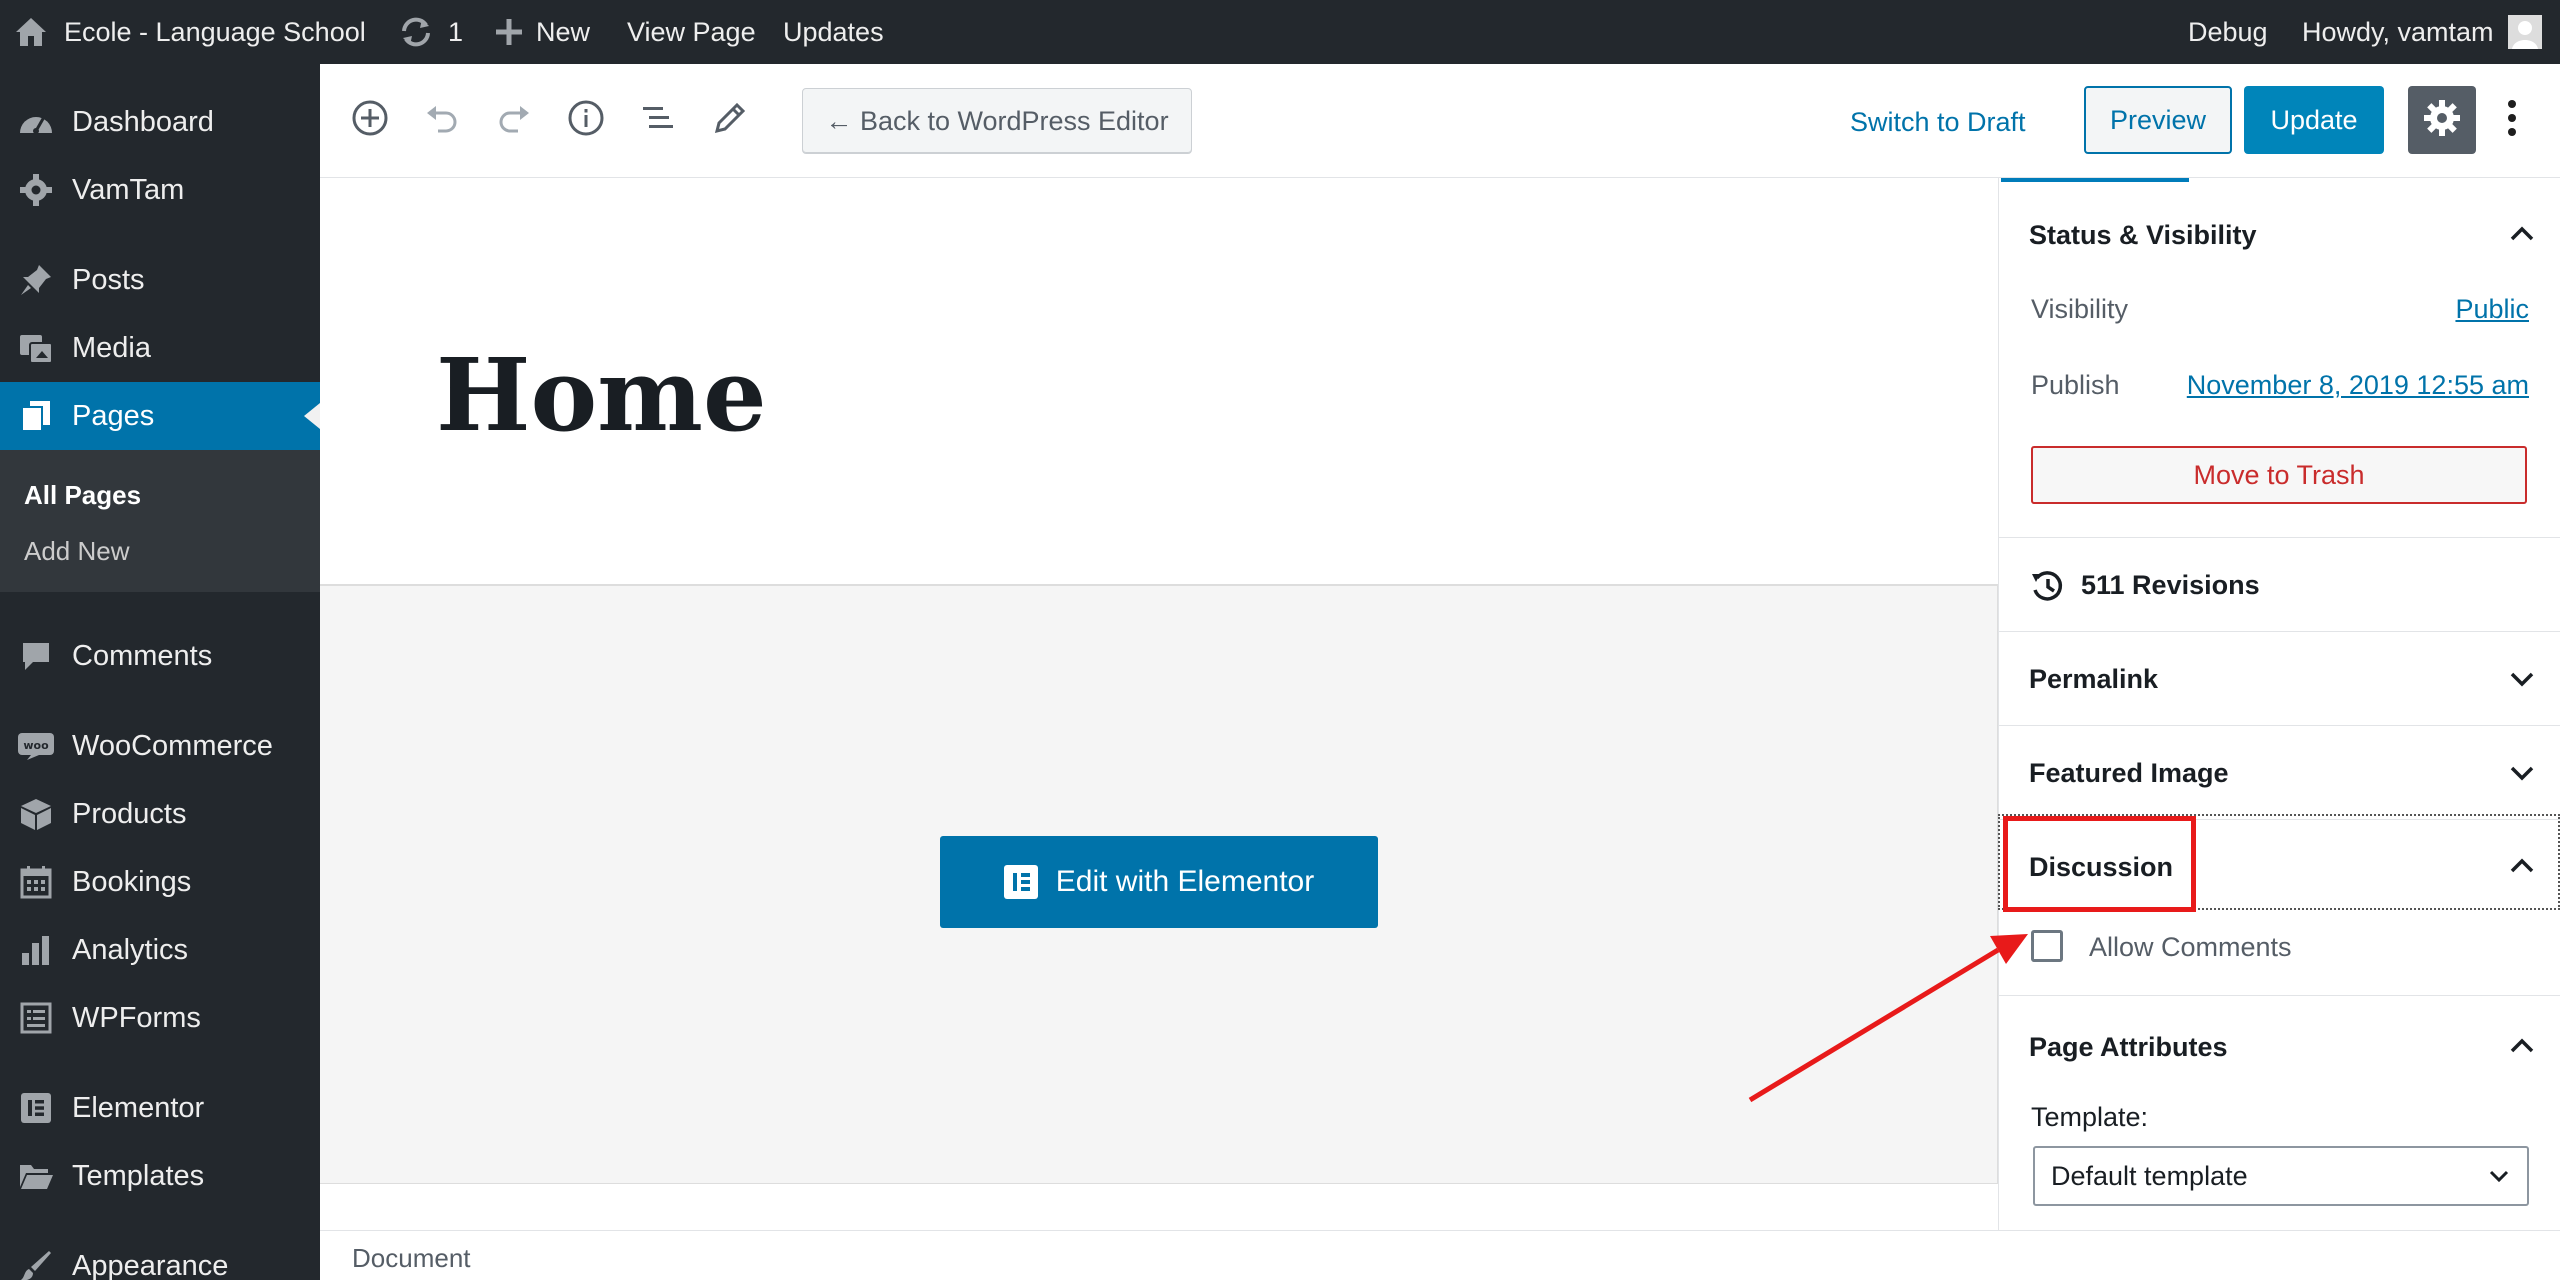 This screenshot has width=2560, height=1280. Describe the element at coordinates (36, 814) in the screenshot. I see `box-icon` at that location.